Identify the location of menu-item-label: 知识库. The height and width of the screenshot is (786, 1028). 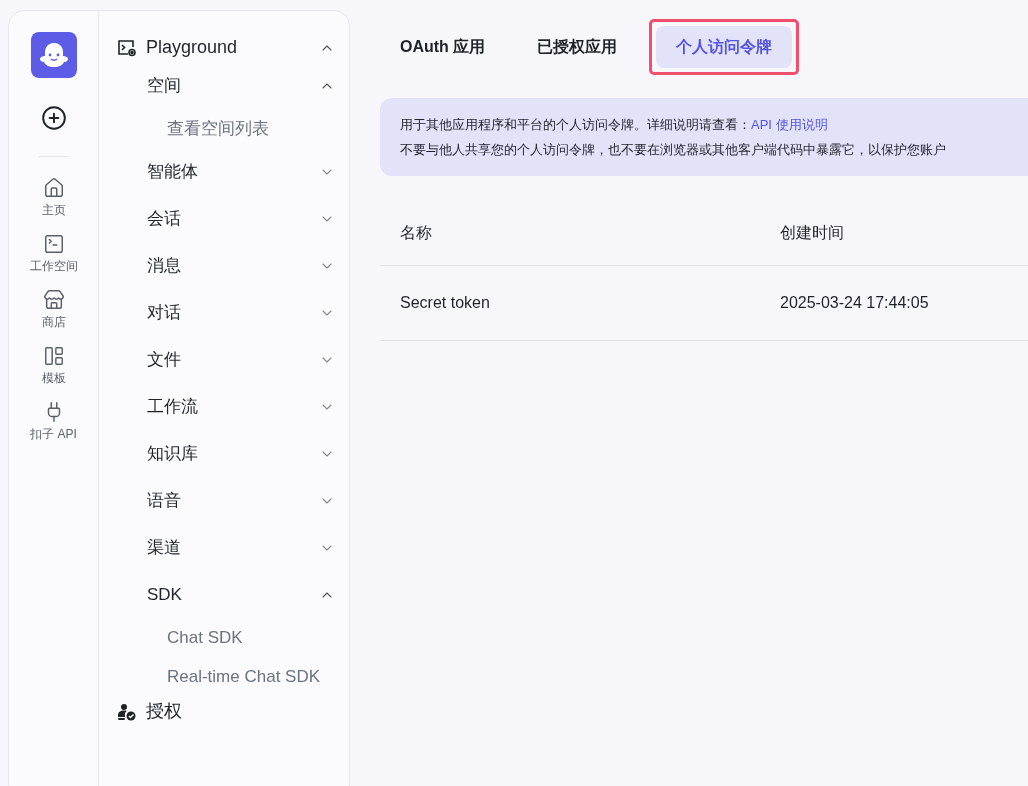
(173, 454).